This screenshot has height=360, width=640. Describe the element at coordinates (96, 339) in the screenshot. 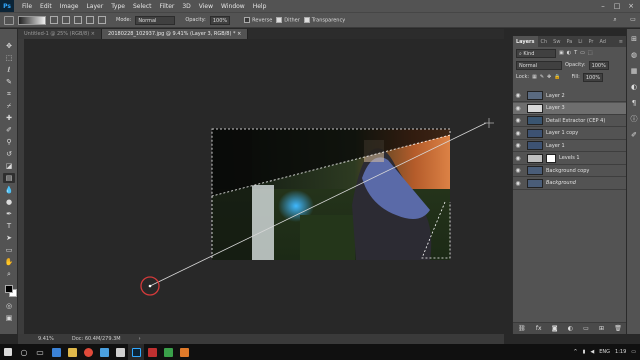

I see `doc-size: Doc: 60.4M/279.3M` at that location.